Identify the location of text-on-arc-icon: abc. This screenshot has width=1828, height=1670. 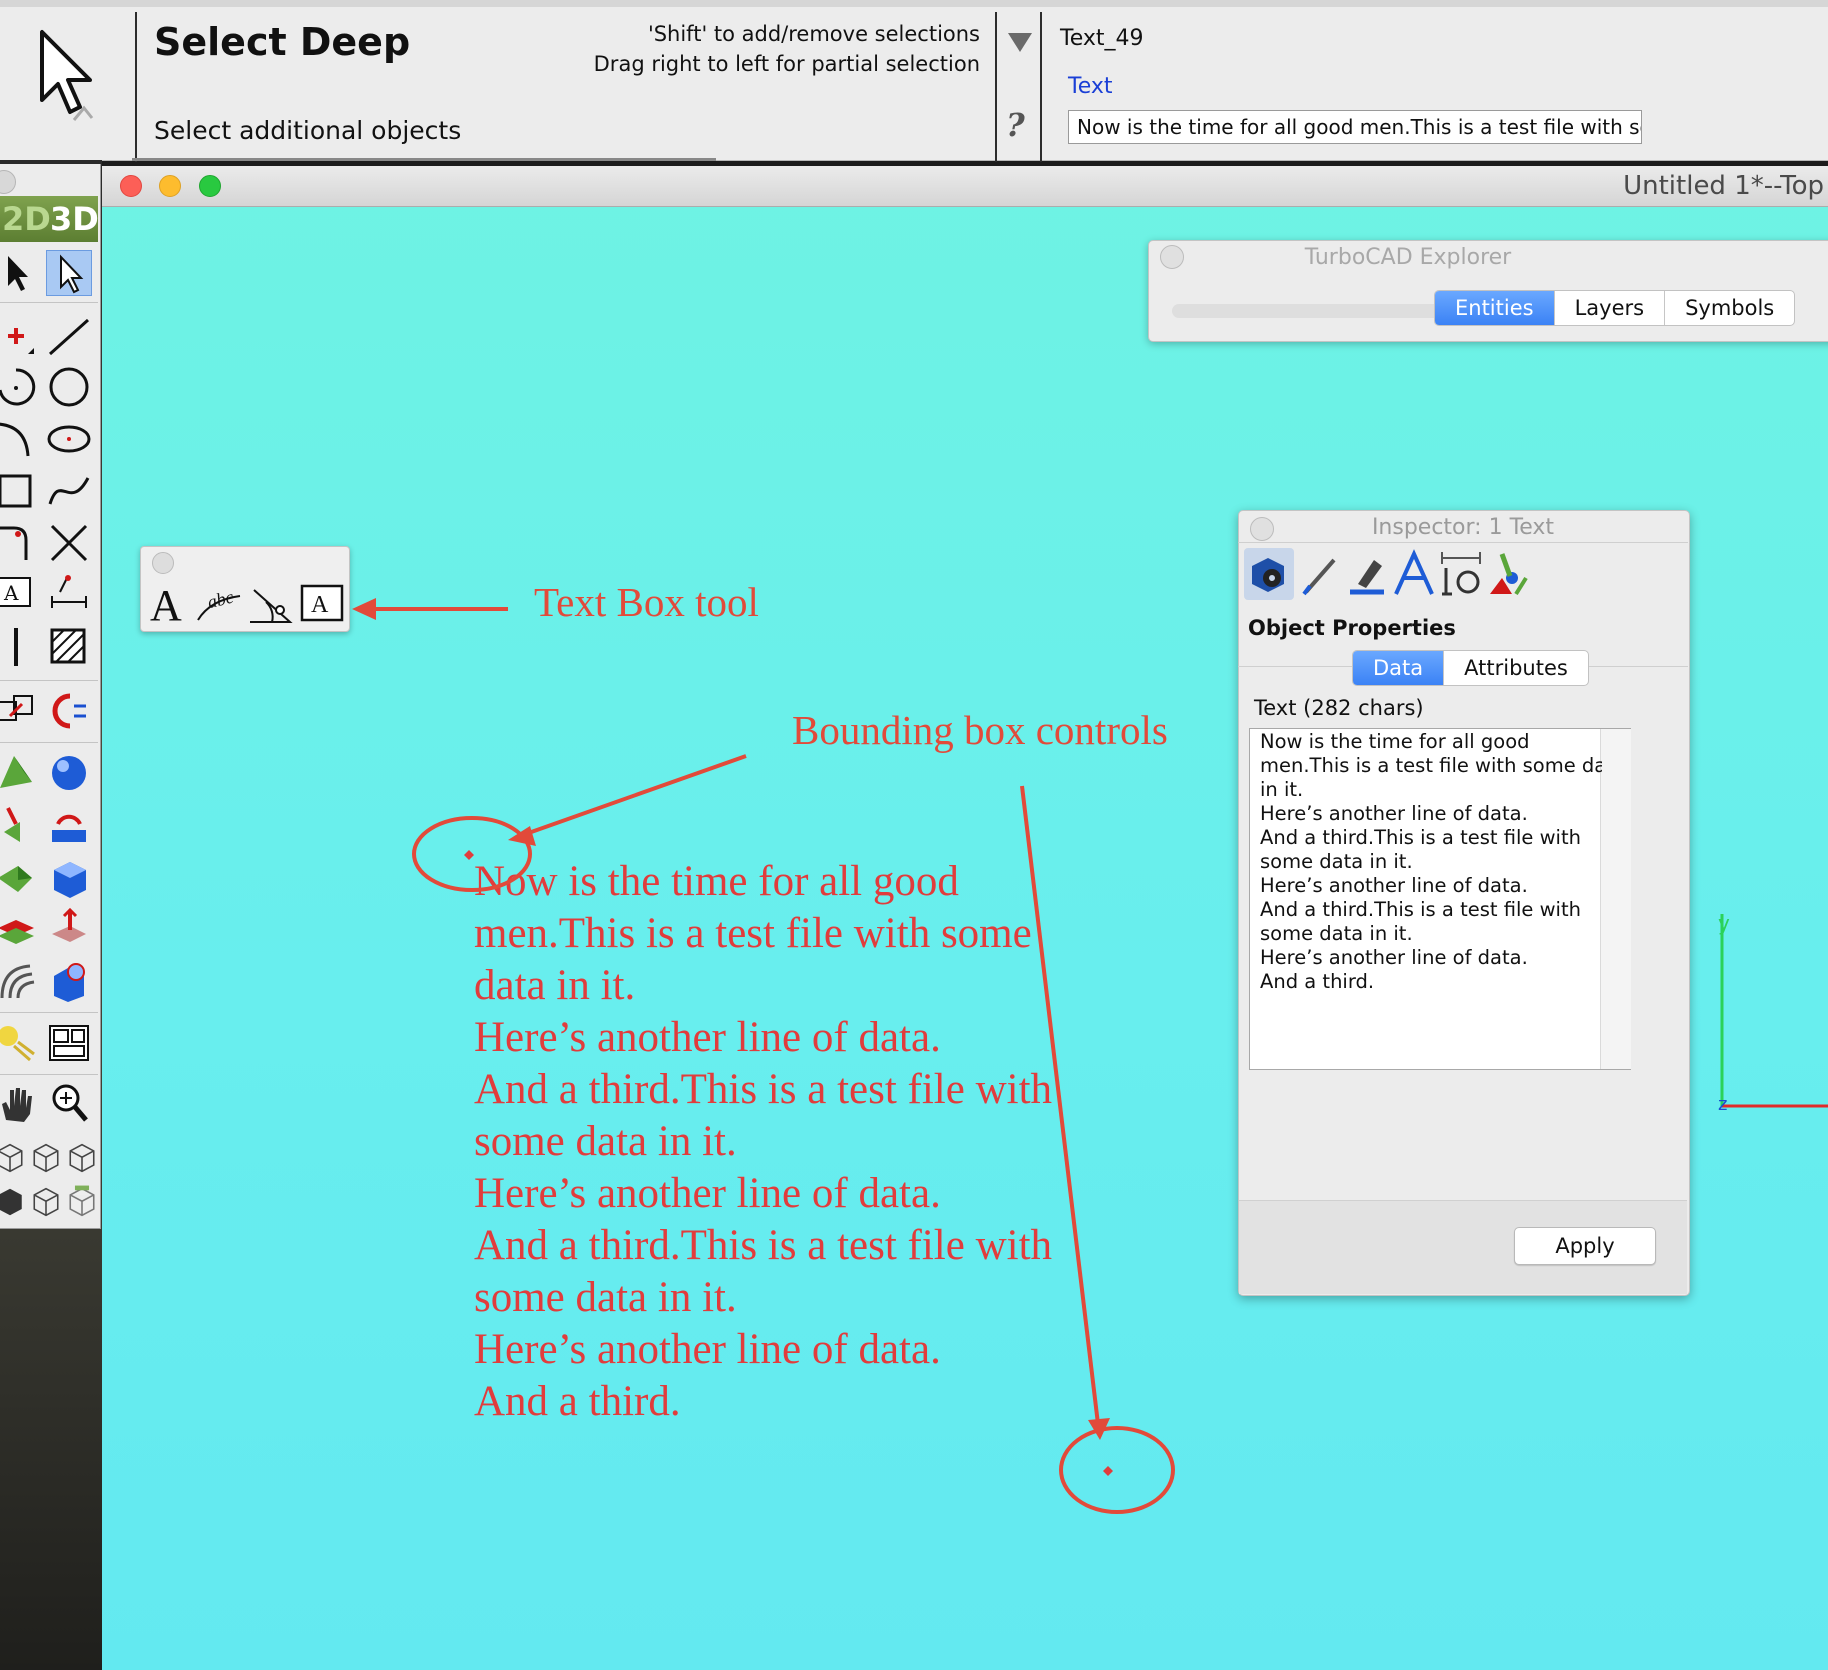
(219, 603).